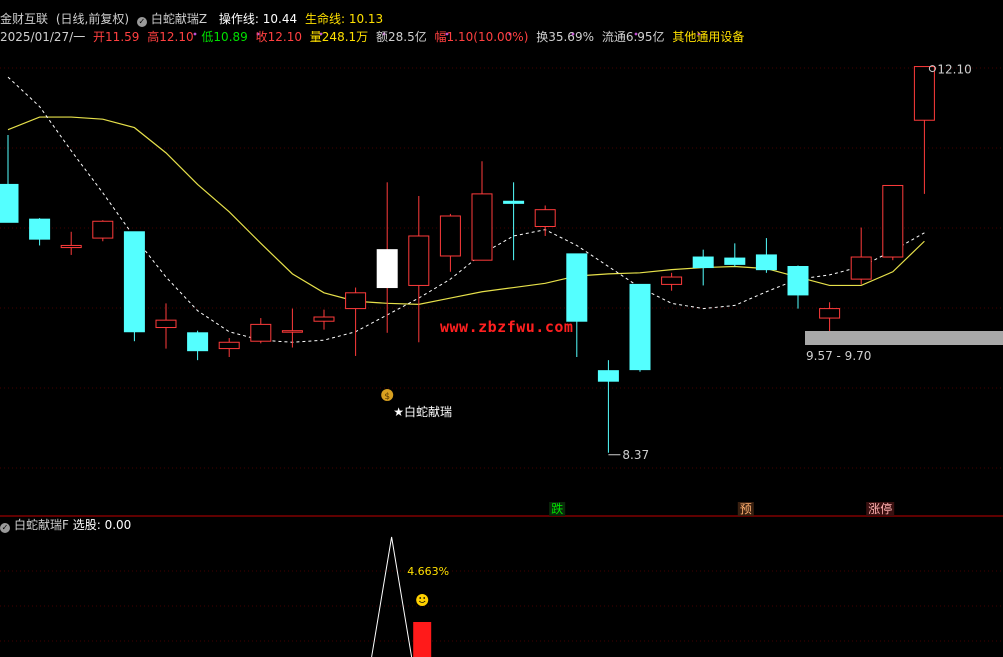 The width and height of the screenshot is (1003, 657). What do you see at coordinates (954, 70) in the screenshot?
I see `high-price-label: 12.10` at bounding box center [954, 70].